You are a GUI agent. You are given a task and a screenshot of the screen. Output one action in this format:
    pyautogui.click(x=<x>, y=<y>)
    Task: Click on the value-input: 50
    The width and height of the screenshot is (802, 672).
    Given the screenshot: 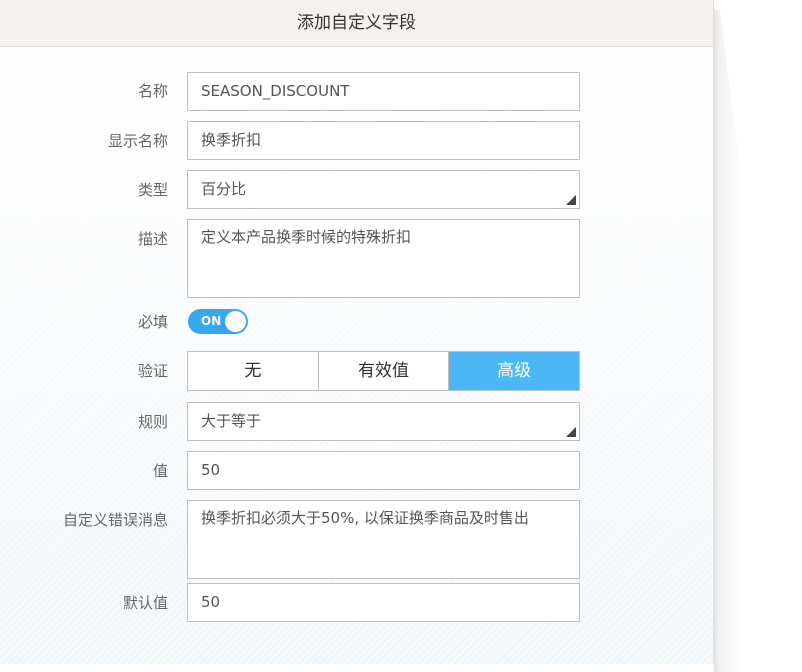 What is the action you would take?
    pyautogui.click(x=383, y=470)
    